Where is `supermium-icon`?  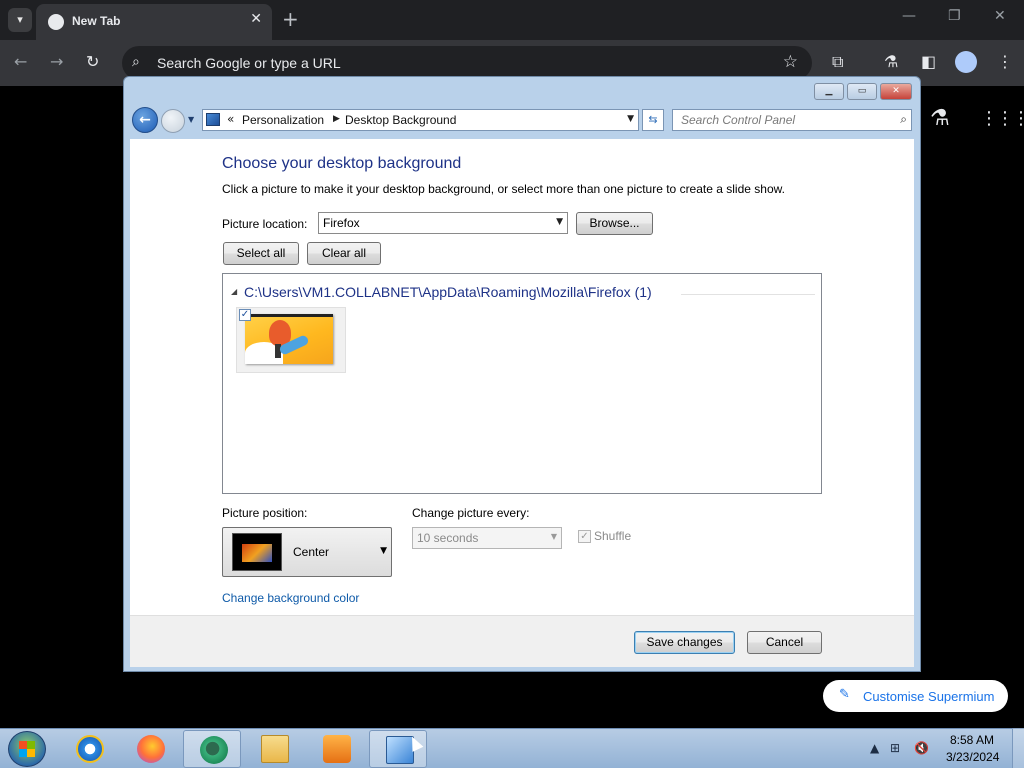
supermium-icon is located at coordinates (214, 750).